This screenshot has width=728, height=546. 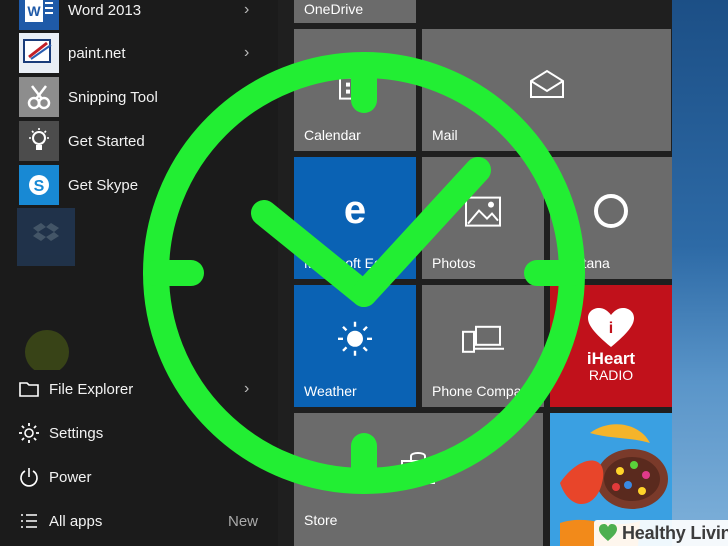 What do you see at coordinates (97, 53) in the screenshot?
I see `app-label: paint.net` at bounding box center [97, 53].